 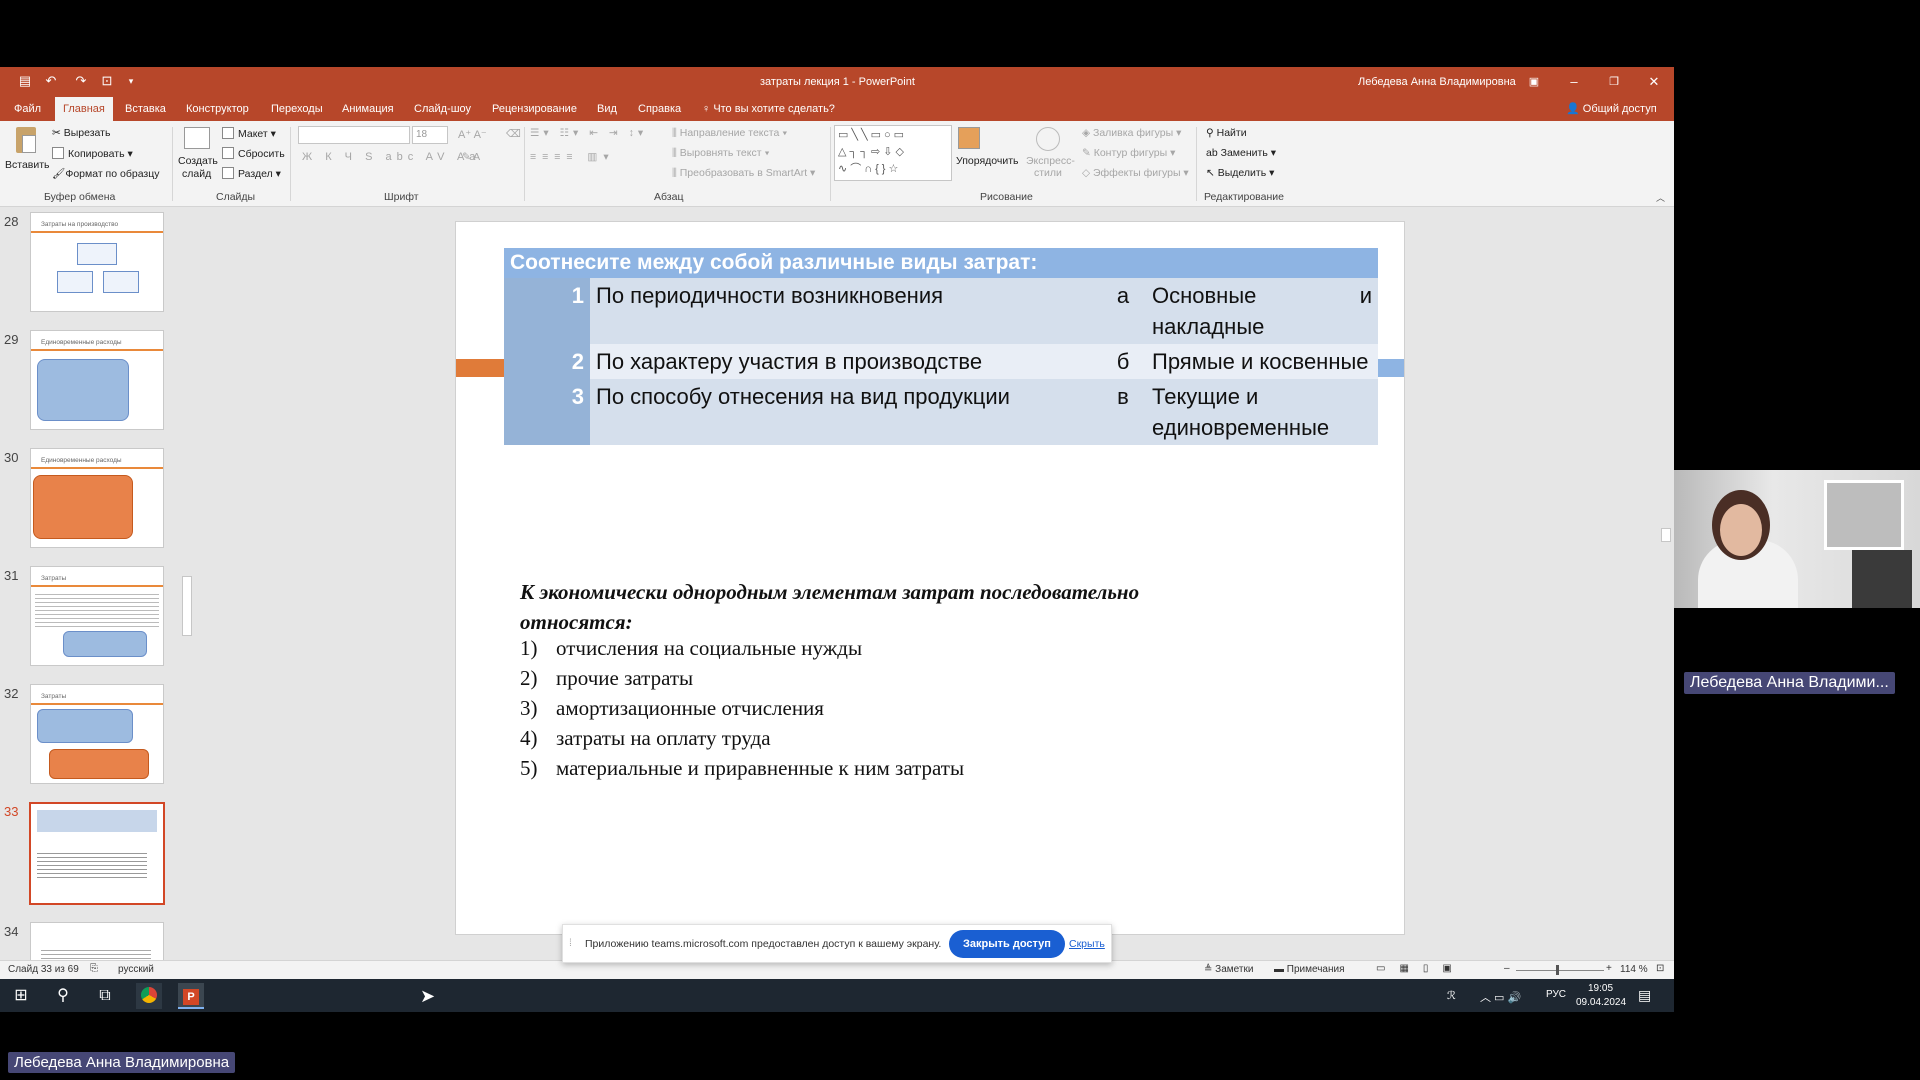 What do you see at coordinates (26, 140) in the screenshot?
I see `paste-icon` at bounding box center [26, 140].